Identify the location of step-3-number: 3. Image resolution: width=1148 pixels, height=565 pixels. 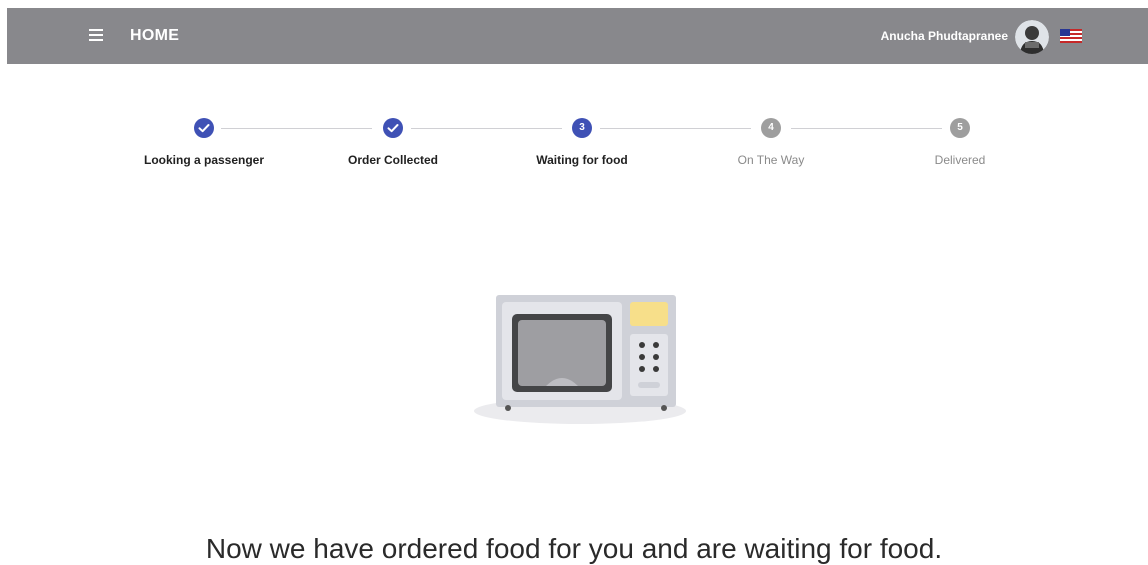
(582, 128).